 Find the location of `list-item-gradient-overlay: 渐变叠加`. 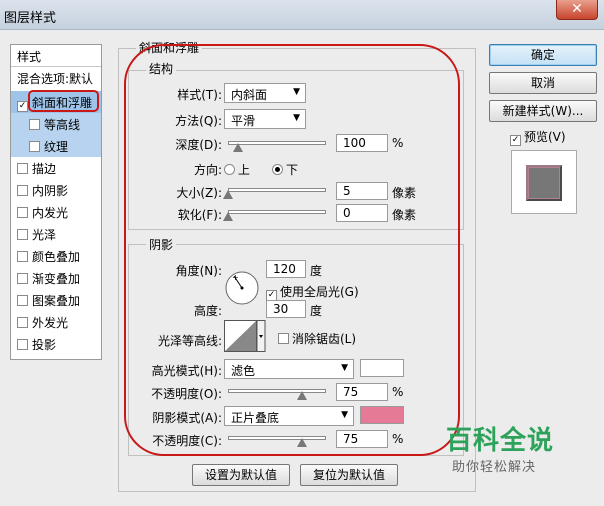

list-item-gradient-overlay: 渐变叠加 is located at coordinates (56, 278).